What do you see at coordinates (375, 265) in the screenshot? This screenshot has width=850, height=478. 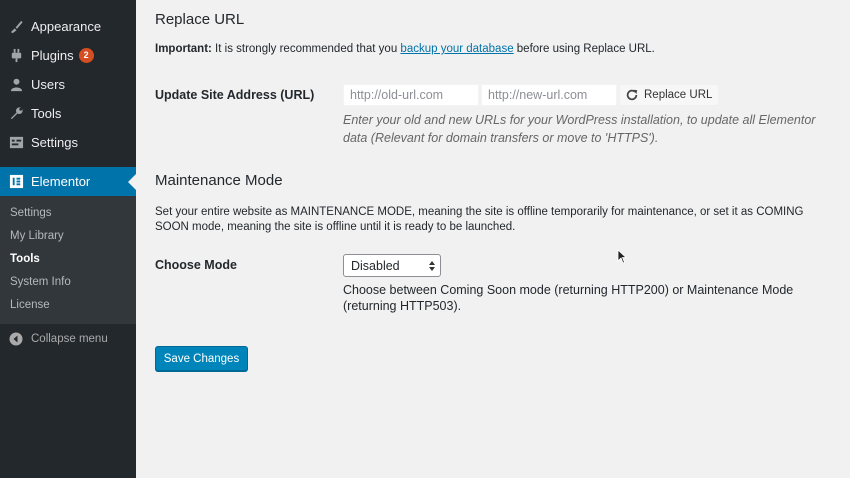 I see `mode-select-value: Disabled` at bounding box center [375, 265].